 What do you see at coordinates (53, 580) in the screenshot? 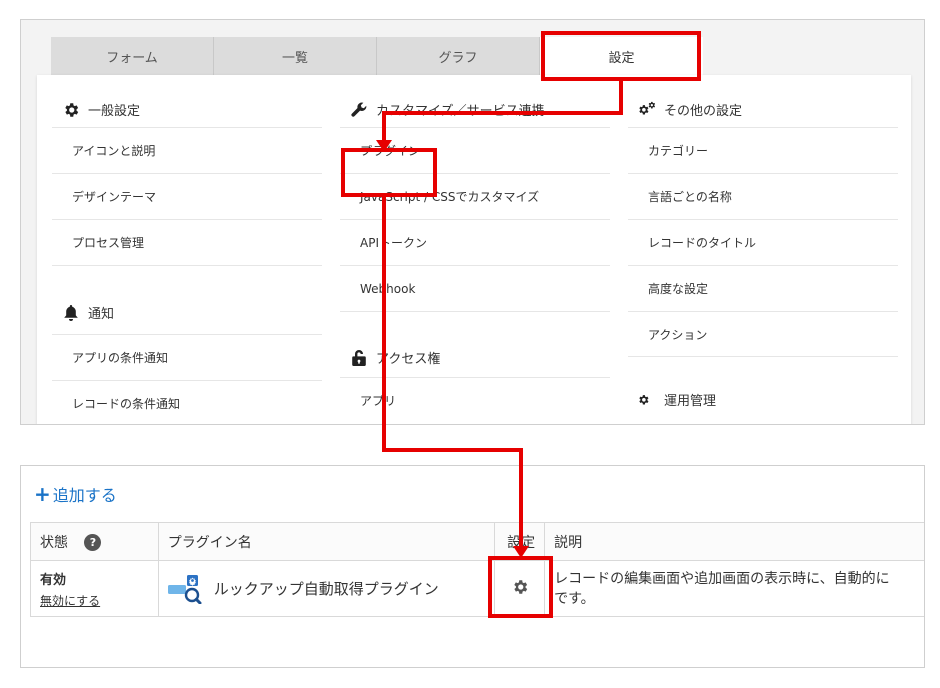
I see `status-enabled: 有効` at bounding box center [53, 580].